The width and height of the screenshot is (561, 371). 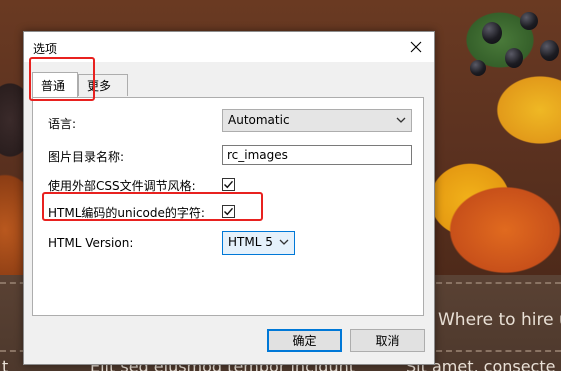 I want to click on language-value: Automatic, so click(x=259, y=120).